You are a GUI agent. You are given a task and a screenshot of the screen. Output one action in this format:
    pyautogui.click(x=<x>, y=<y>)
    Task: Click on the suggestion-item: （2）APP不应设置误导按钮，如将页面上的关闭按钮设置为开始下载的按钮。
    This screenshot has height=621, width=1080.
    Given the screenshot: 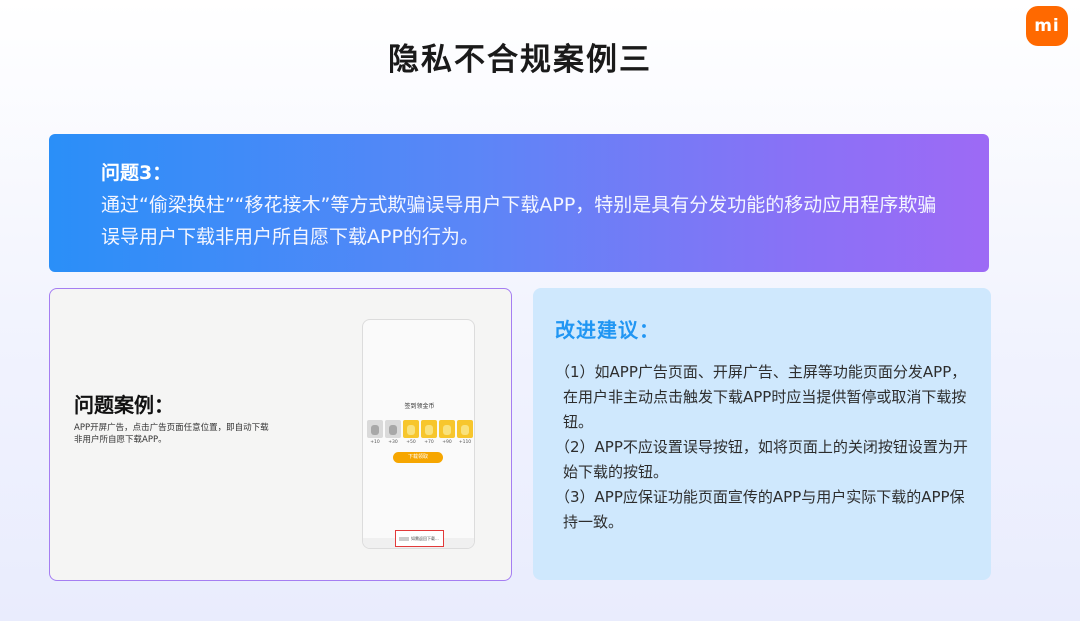 What is the action you would take?
    pyautogui.click(x=761, y=459)
    